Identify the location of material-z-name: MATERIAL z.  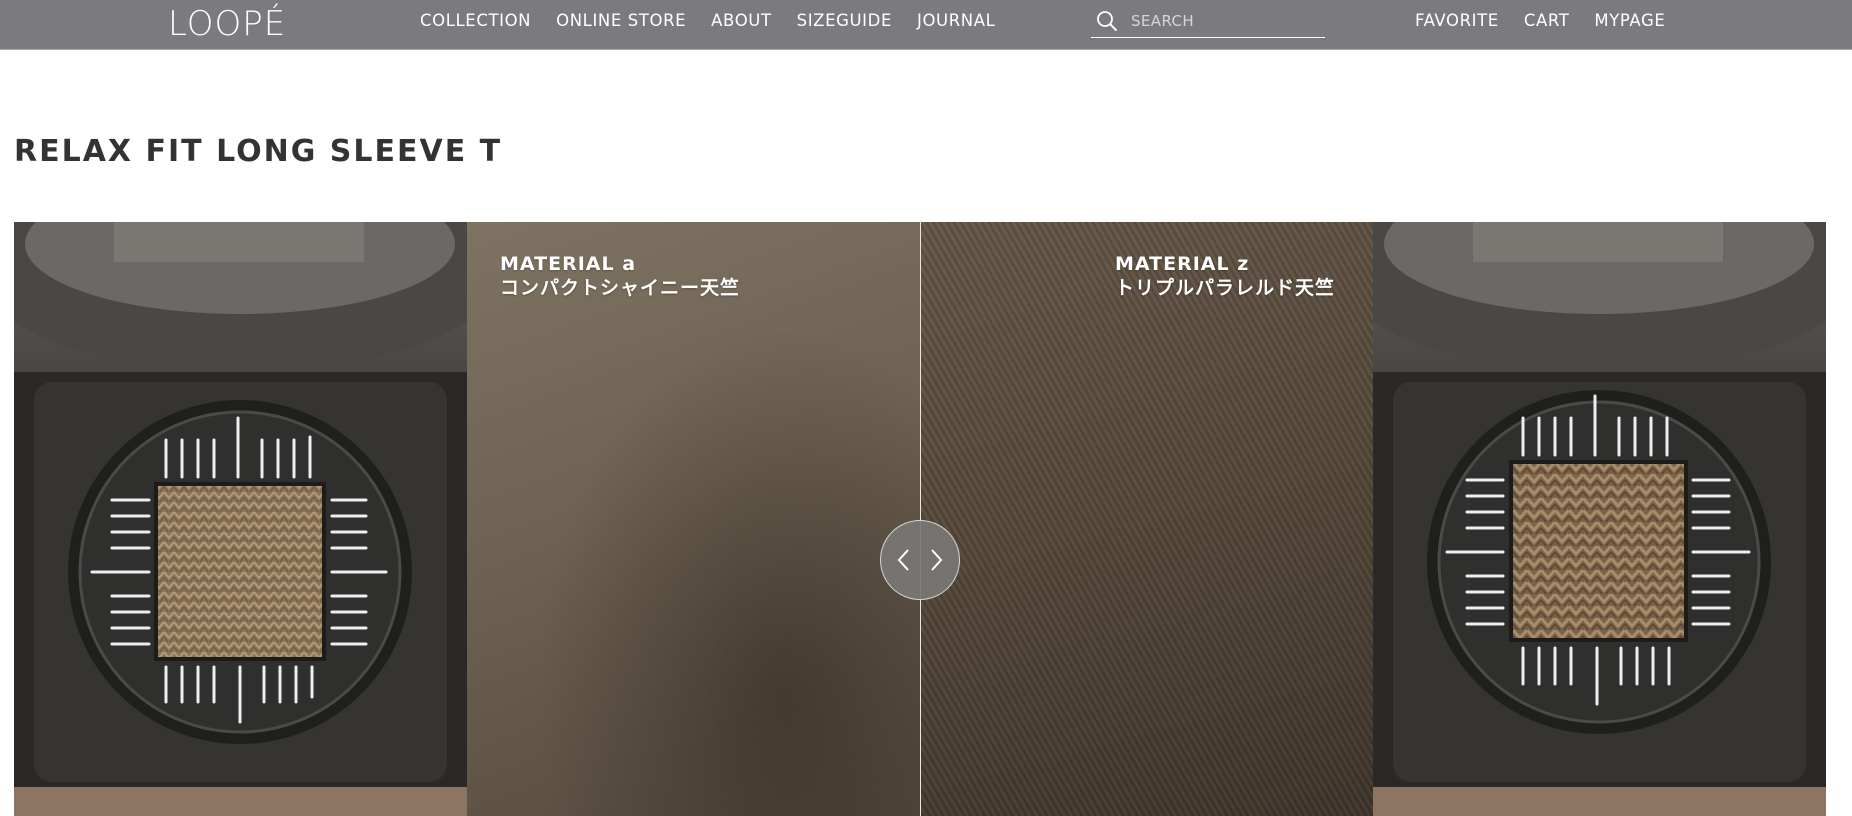
(1182, 264).